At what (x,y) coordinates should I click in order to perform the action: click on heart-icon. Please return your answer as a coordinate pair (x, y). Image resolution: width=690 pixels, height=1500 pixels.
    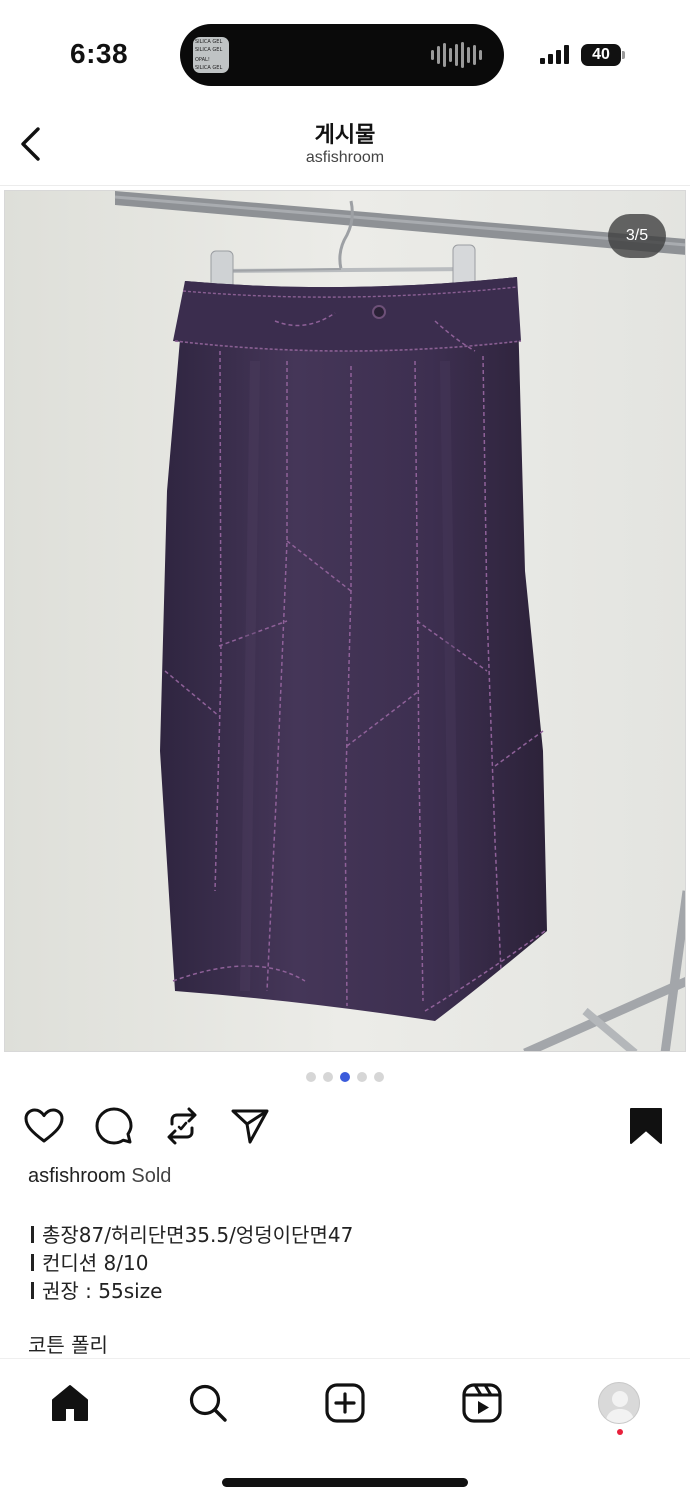
    Looking at the image, I should click on (44, 1125).